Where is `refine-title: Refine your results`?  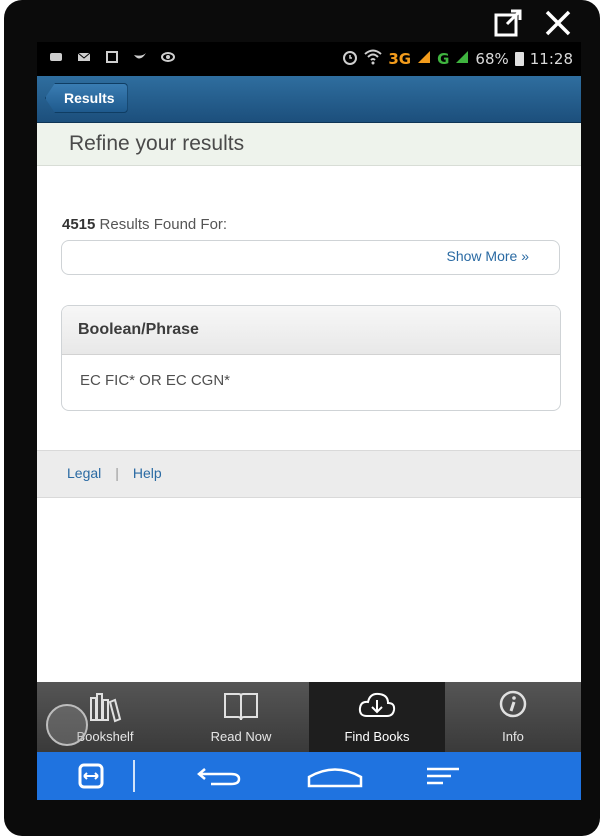
refine-title: Refine your results is located at coordinates (157, 143).